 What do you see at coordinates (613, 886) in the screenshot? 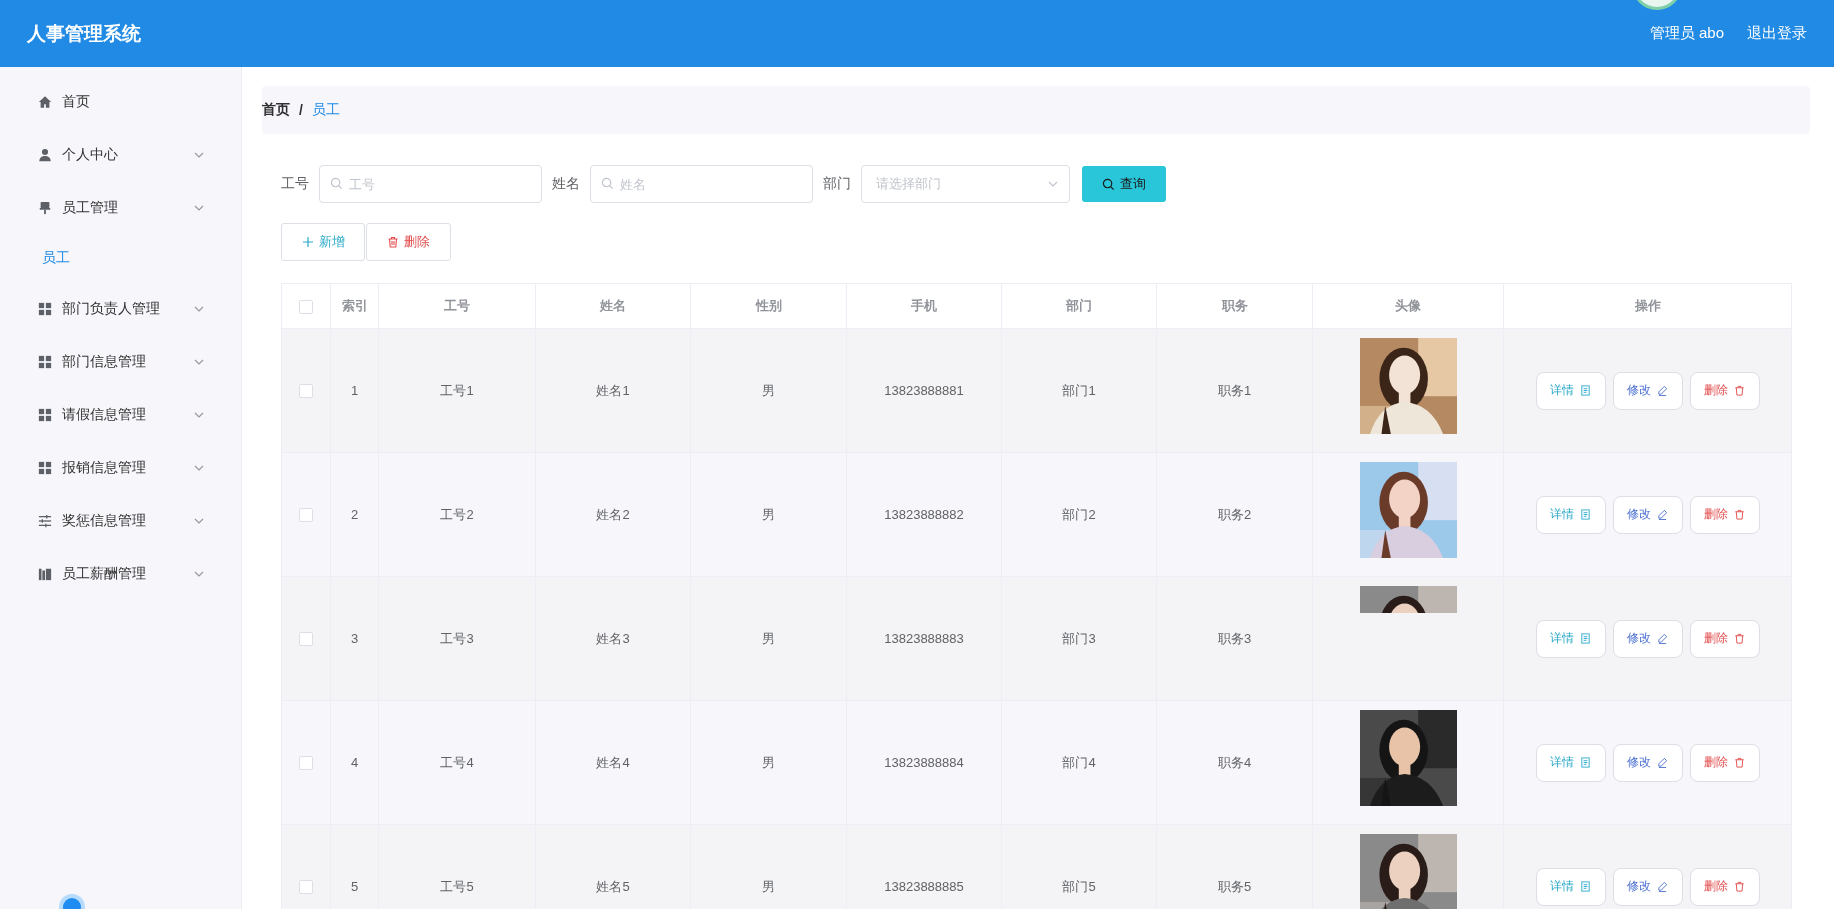
I see `table-cell: 姓名5` at bounding box center [613, 886].